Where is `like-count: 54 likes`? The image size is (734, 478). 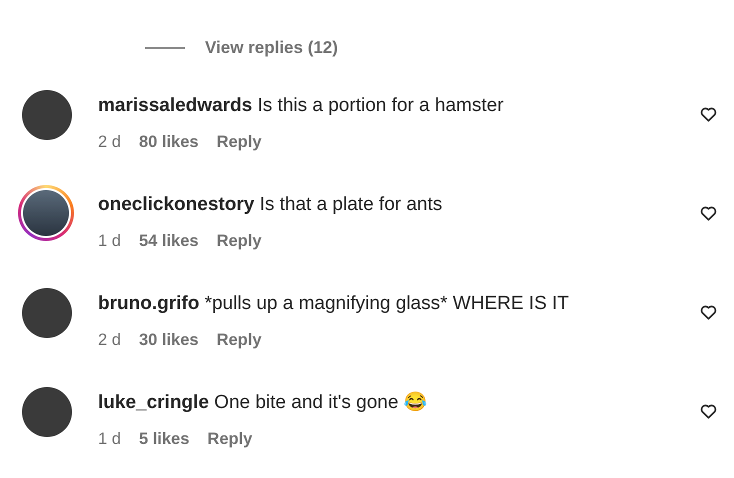
like-count: 54 likes is located at coordinates (168, 241).